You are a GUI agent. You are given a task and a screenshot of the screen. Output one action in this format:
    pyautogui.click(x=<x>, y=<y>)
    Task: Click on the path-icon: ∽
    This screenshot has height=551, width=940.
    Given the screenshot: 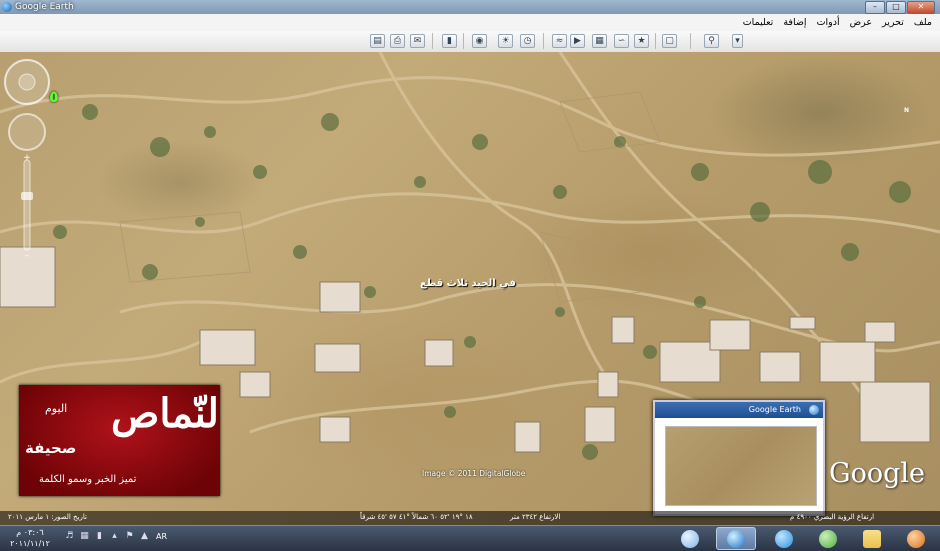 What is the action you would take?
    pyautogui.click(x=621, y=41)
    